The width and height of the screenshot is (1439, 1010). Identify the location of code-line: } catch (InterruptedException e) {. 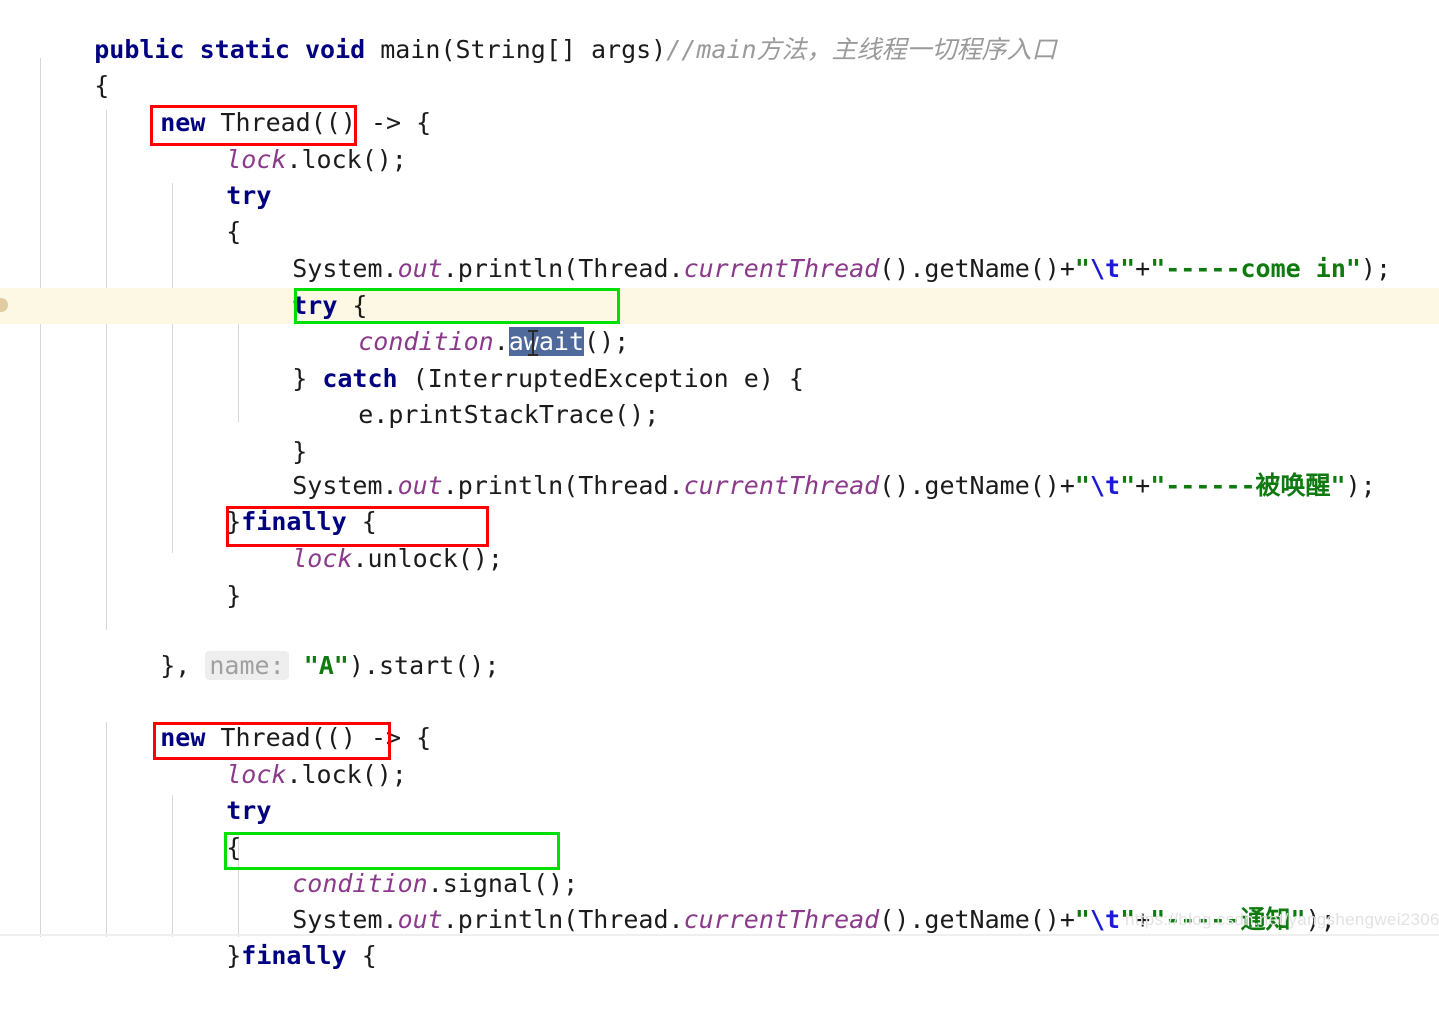
(548, 378).